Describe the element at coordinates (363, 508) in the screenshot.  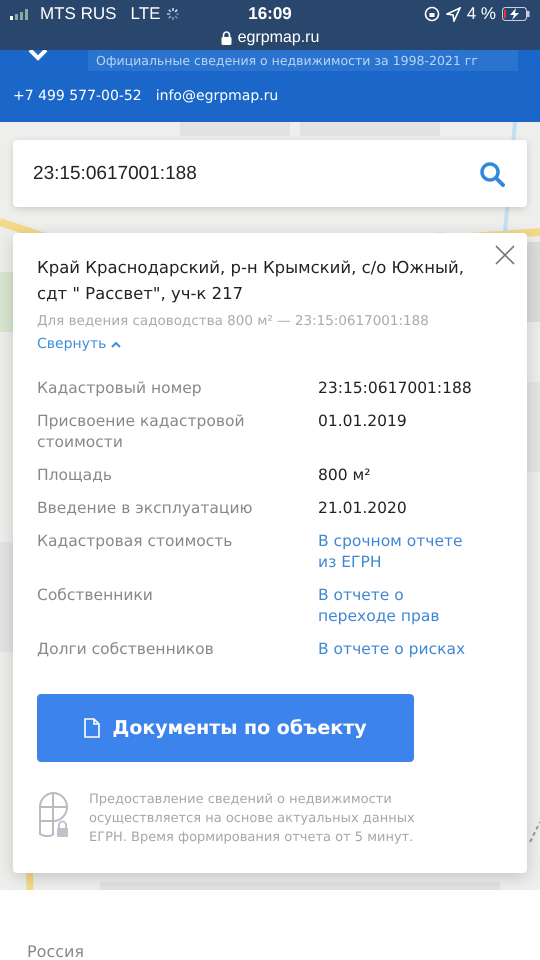
I see `field-value: 21.01.2020` at that location.